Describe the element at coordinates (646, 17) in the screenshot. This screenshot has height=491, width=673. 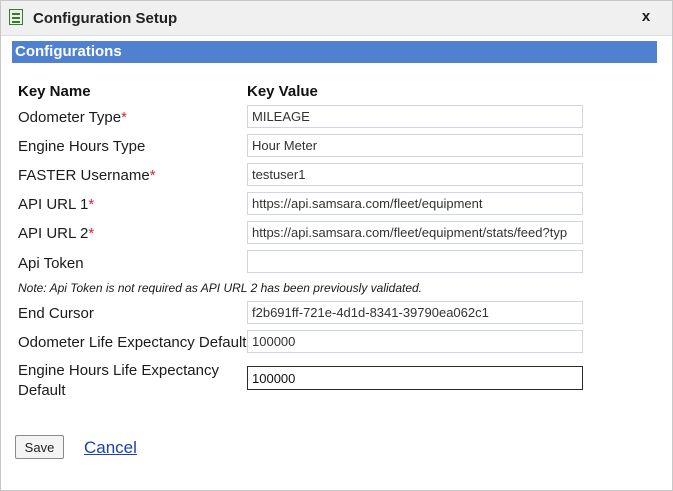
I see `close-icon: x` at that location.